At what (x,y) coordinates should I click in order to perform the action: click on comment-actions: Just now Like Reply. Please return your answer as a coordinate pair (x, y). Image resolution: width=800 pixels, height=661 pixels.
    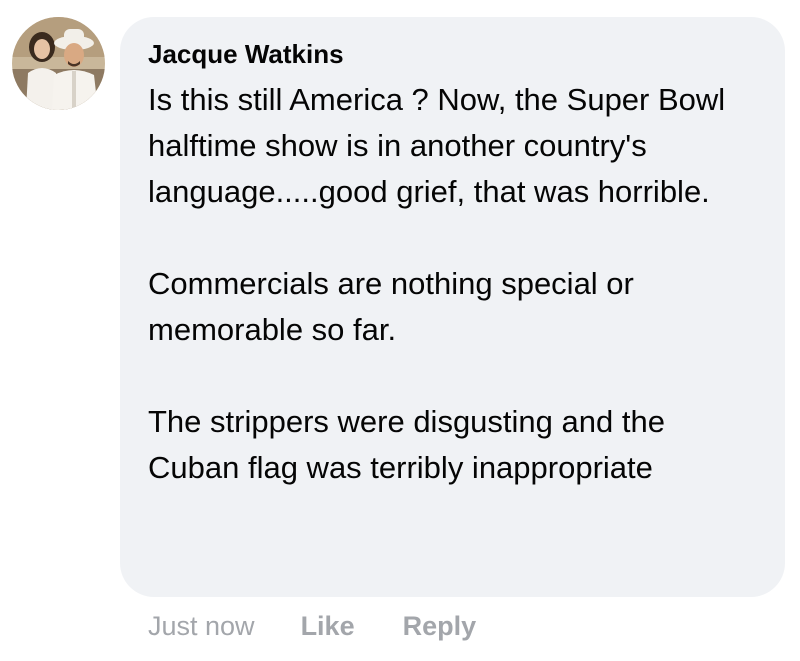
    Looking at the image, I should click on (312, 626).